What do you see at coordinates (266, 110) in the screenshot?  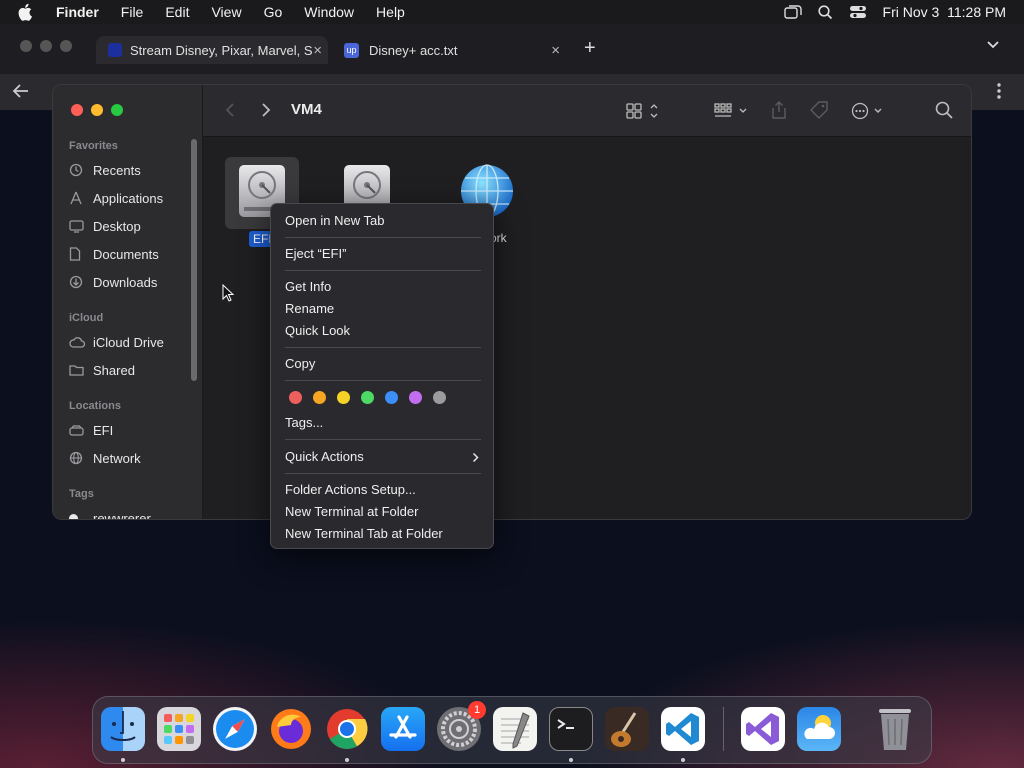 I see `forward-chevron-icon` at bounding box center [266, 110].